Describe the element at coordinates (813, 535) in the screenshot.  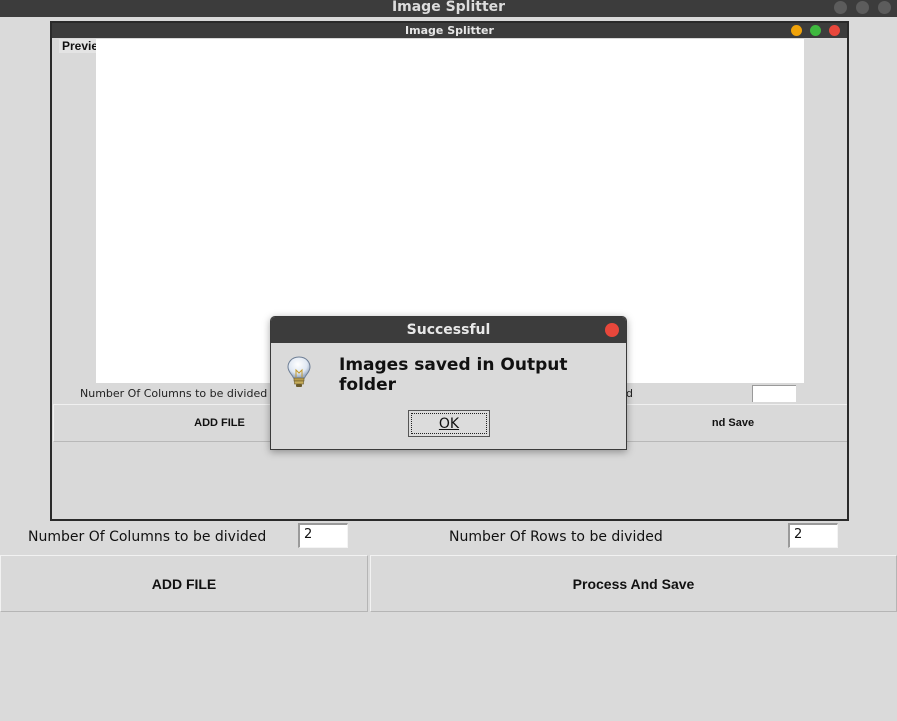
I see `rows-input: 2` at that location.